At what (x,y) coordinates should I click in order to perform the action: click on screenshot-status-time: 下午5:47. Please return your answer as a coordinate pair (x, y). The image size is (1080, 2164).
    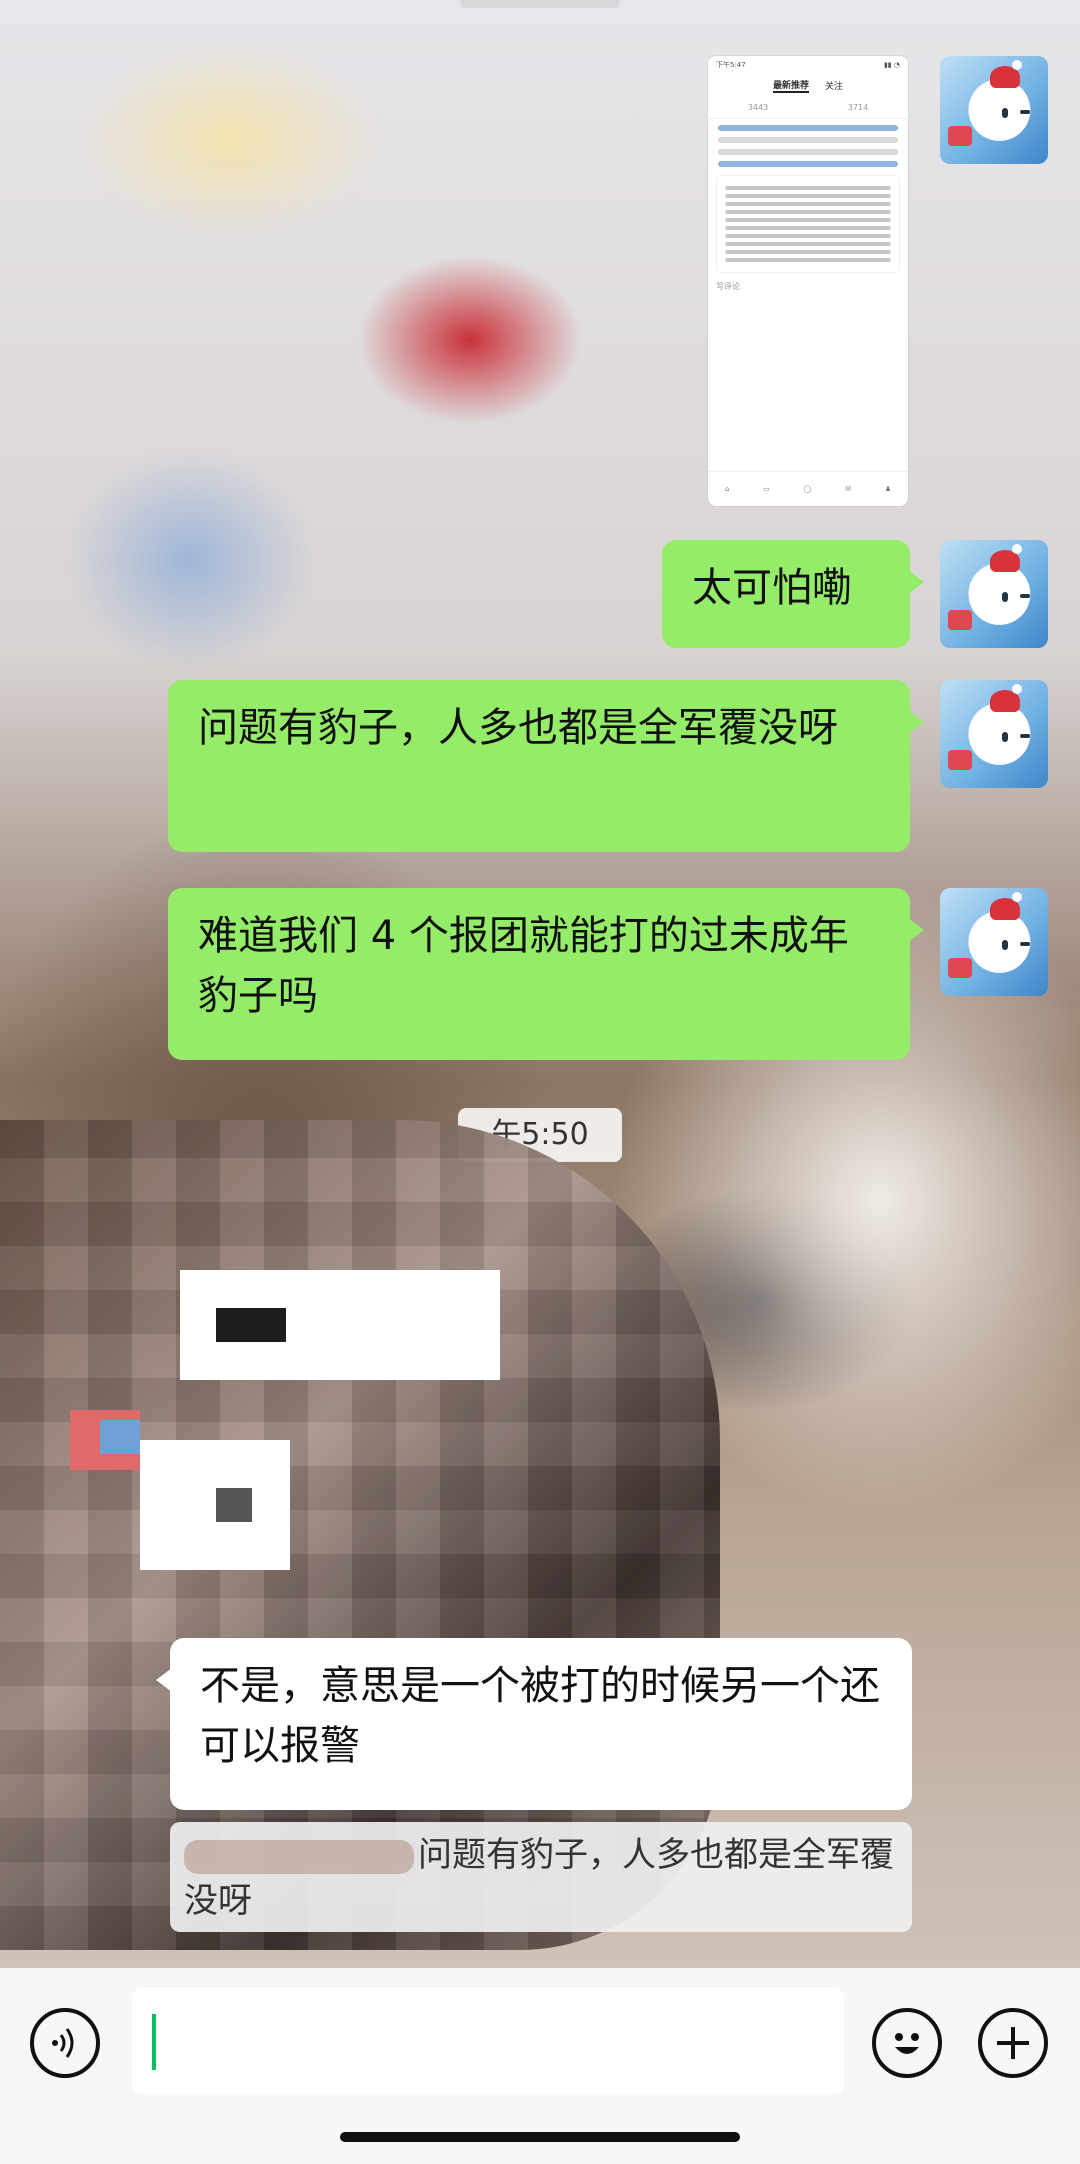
    Looking at the image, I should click on (731, 65).